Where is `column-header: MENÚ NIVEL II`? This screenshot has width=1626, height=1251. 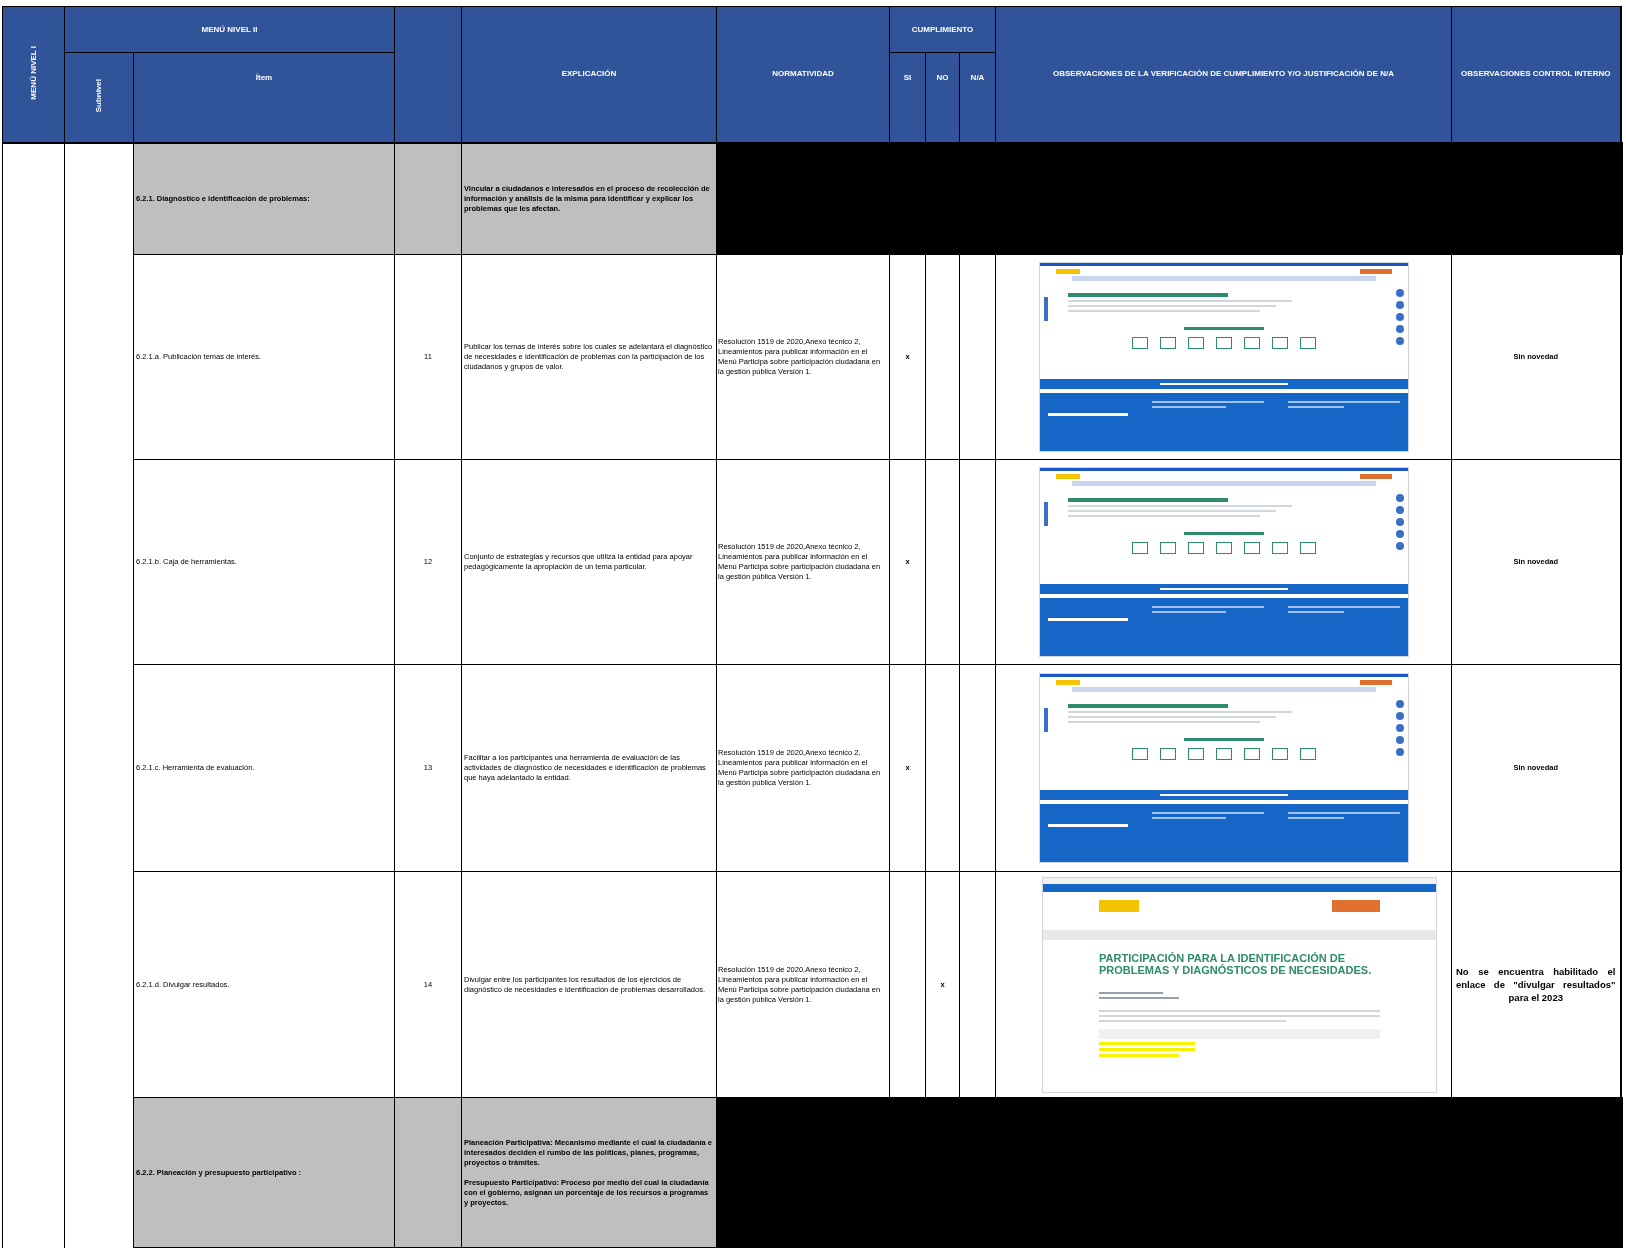
column-header: MENÚ NIVEL II is located at coordinates (229, 29).